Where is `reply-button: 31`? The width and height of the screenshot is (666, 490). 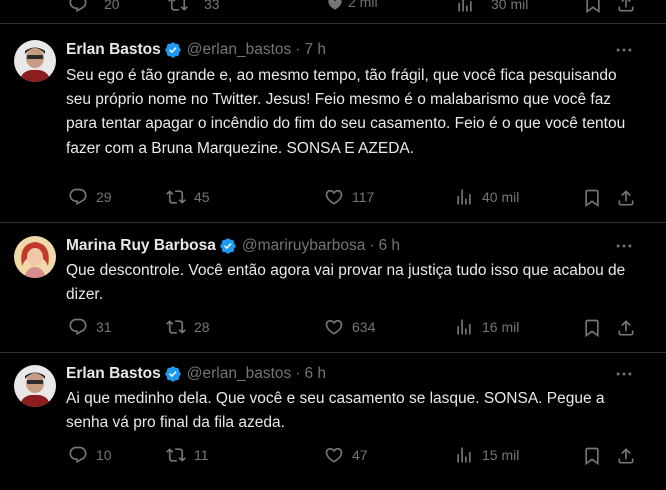
reply-button: 31 is located at coordinates (90, 327).